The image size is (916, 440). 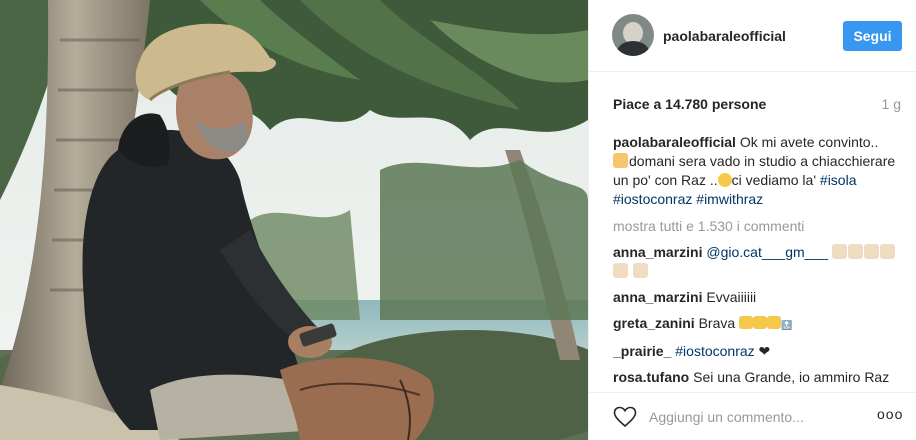 What do you see at coordinates (729, 199) in the screenshot?
I see `hashtag-imwithraz: #imwithraz` at bounding box center [729, 199].